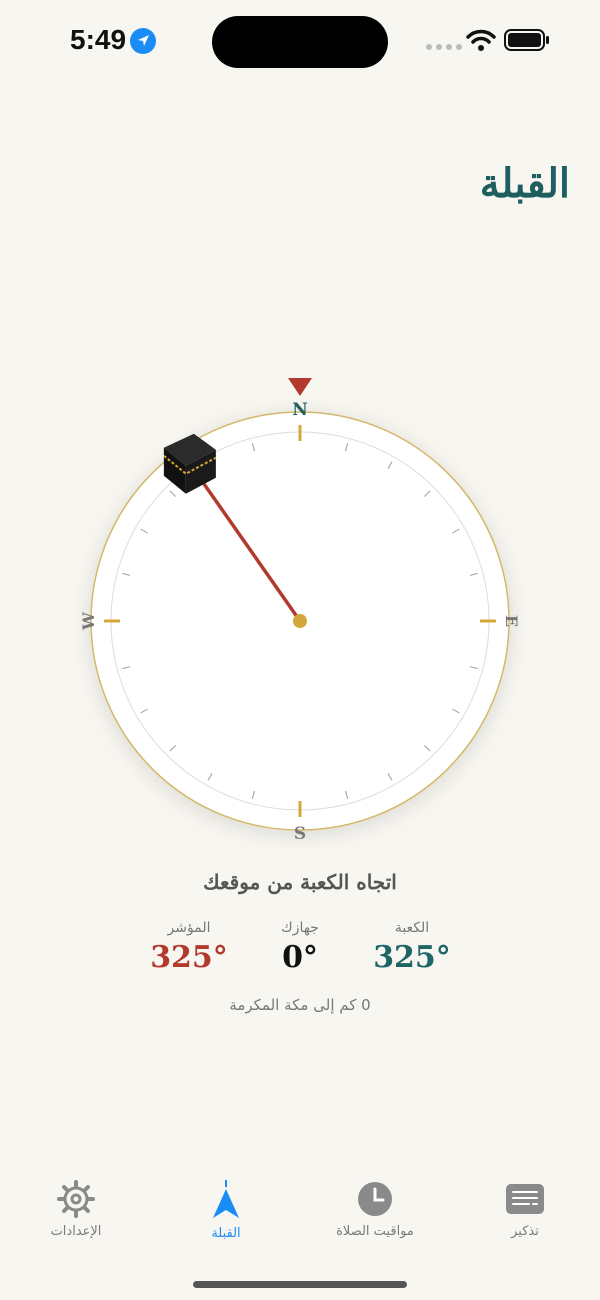 Image resolution: width=600 pixels, height=1300 pixels. What do you see at coordinates (524, 183) in the screenshot?
I see `page-title: القبلة` at bounding box center [524, 183].